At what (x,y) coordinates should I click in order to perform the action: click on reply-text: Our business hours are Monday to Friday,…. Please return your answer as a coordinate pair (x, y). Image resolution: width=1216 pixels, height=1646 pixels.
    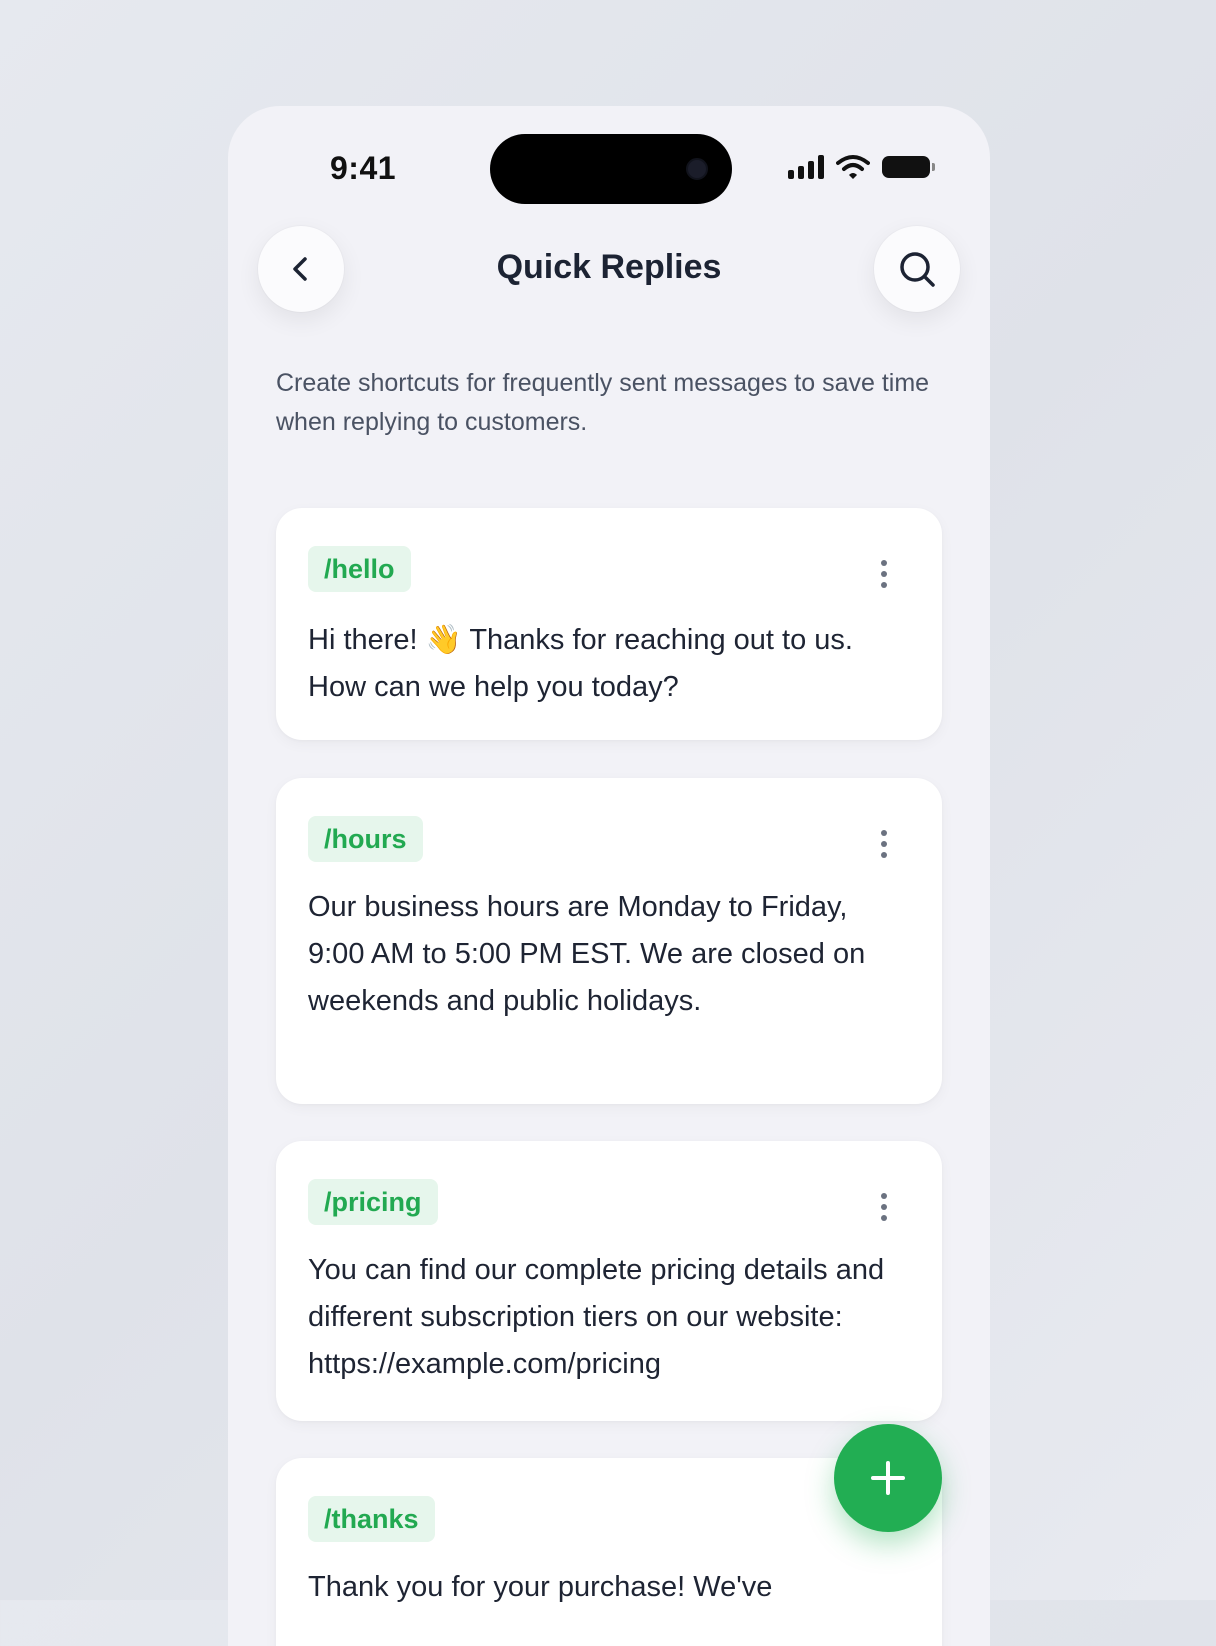
    Looking at the image, I should click on (587, 954).